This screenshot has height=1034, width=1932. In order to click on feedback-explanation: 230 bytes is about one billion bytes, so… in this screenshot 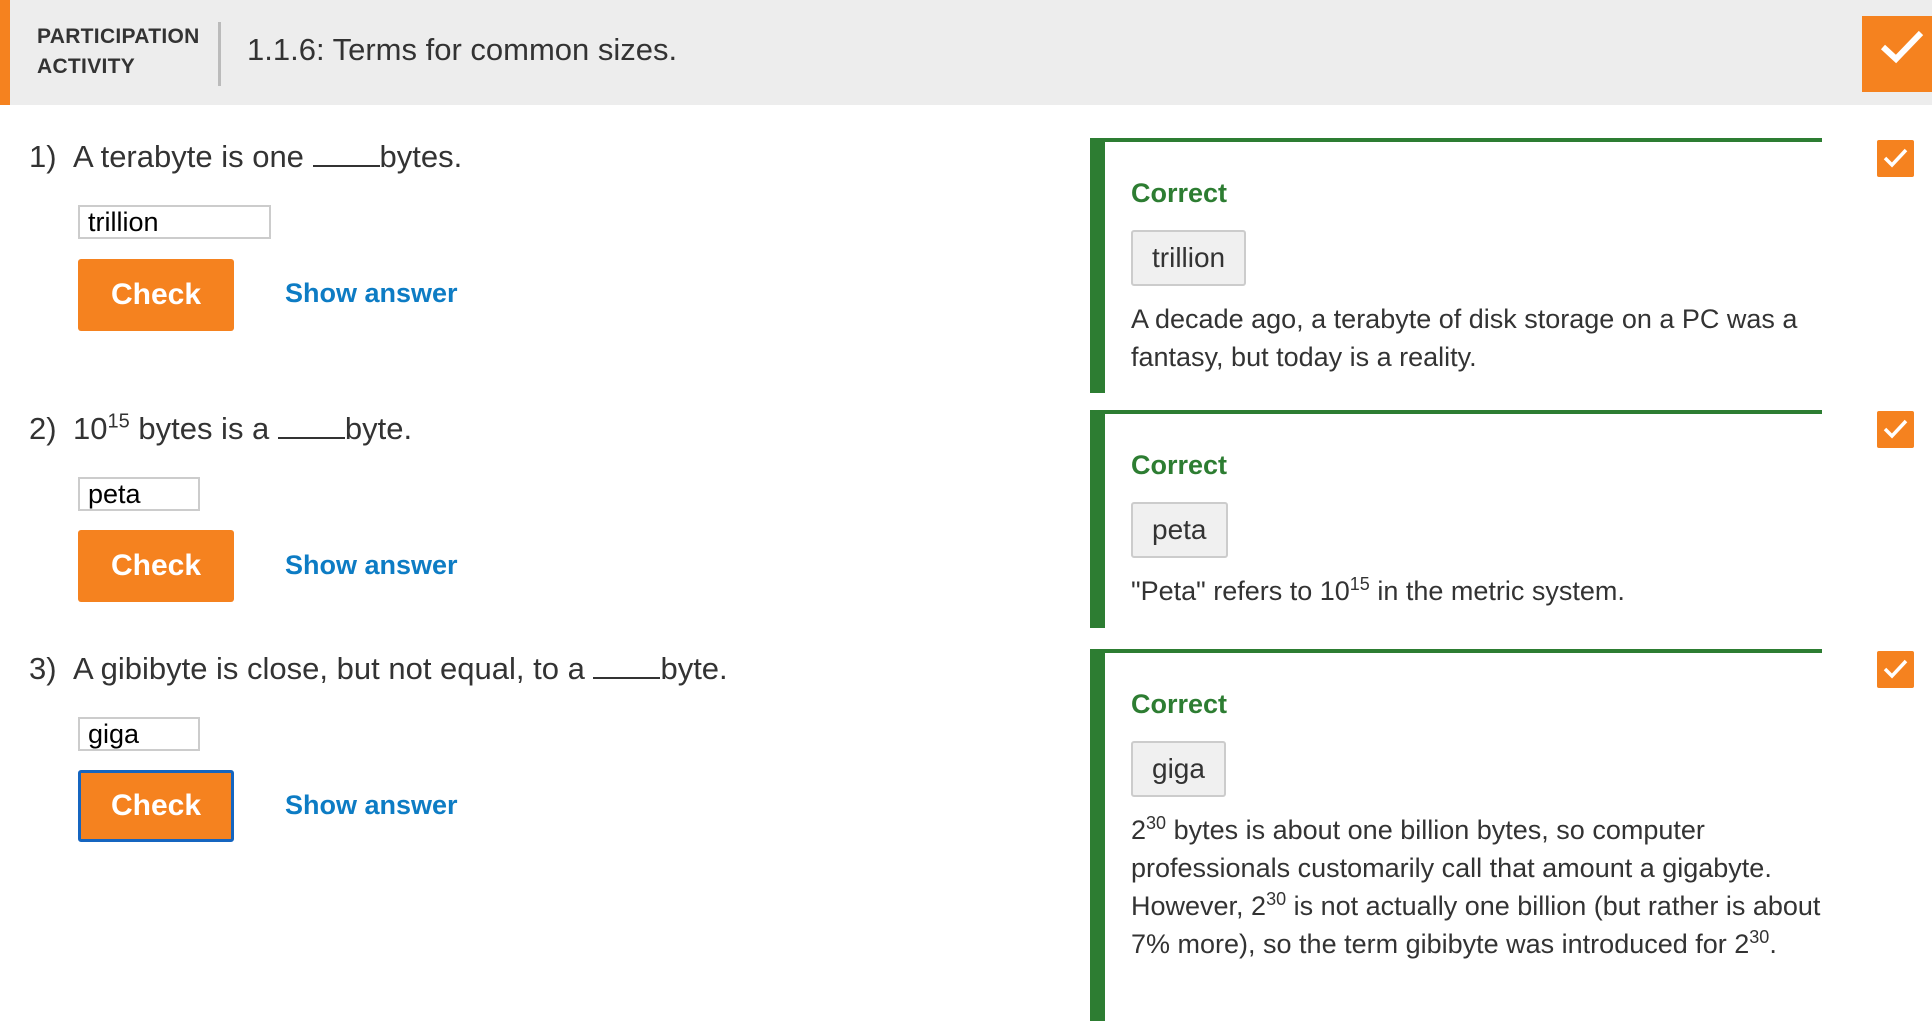, I will do `click(1476, 887)`.